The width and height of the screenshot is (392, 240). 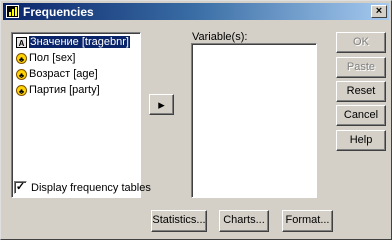 What do you see at coordinates (361, 42) in the screenshot?
I see `ok-button: OK` at bounding box center [361, 42].